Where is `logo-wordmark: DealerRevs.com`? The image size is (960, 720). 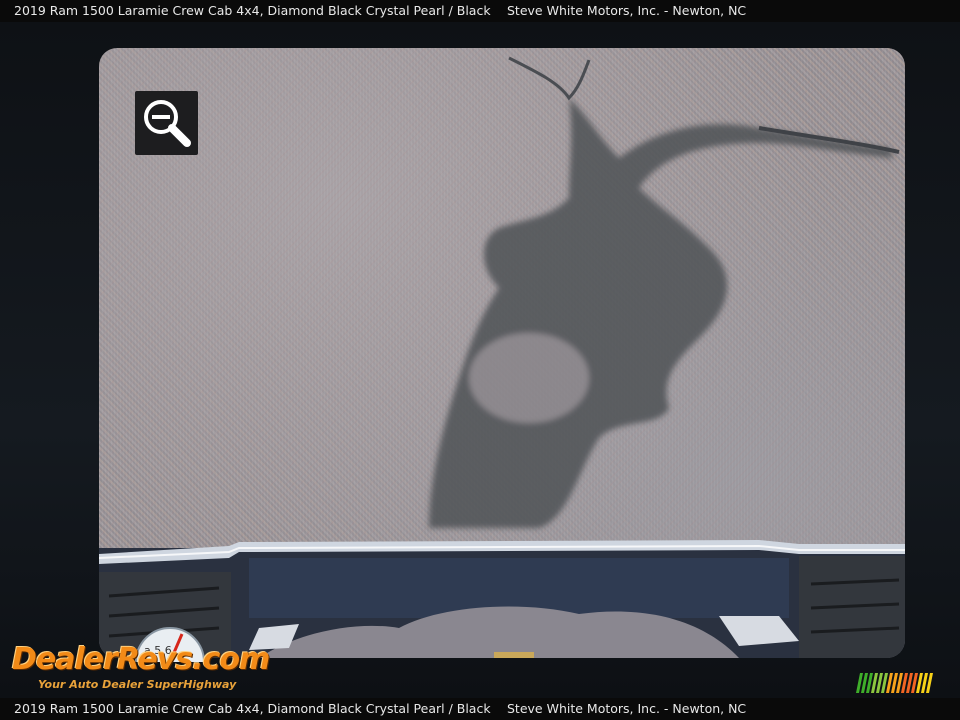 logo-wordmark: DealerRevs.com is located at coordinates (141, 659).